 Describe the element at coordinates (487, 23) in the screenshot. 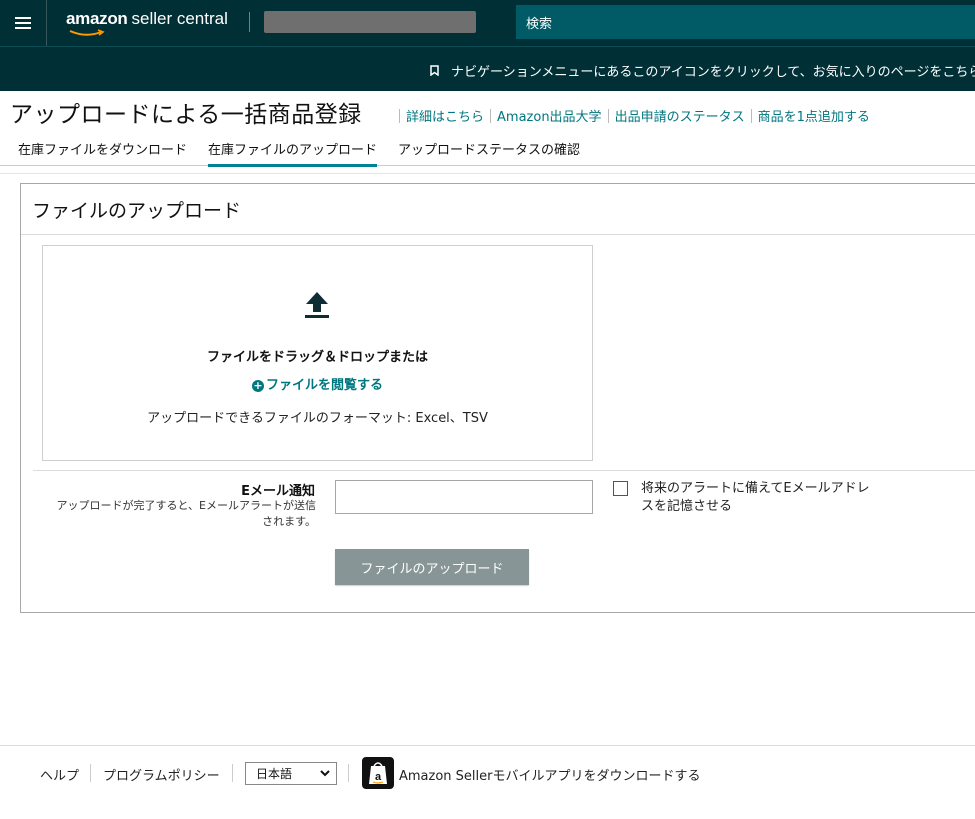

I see `top-header: amazon seller central 検索` at that location.